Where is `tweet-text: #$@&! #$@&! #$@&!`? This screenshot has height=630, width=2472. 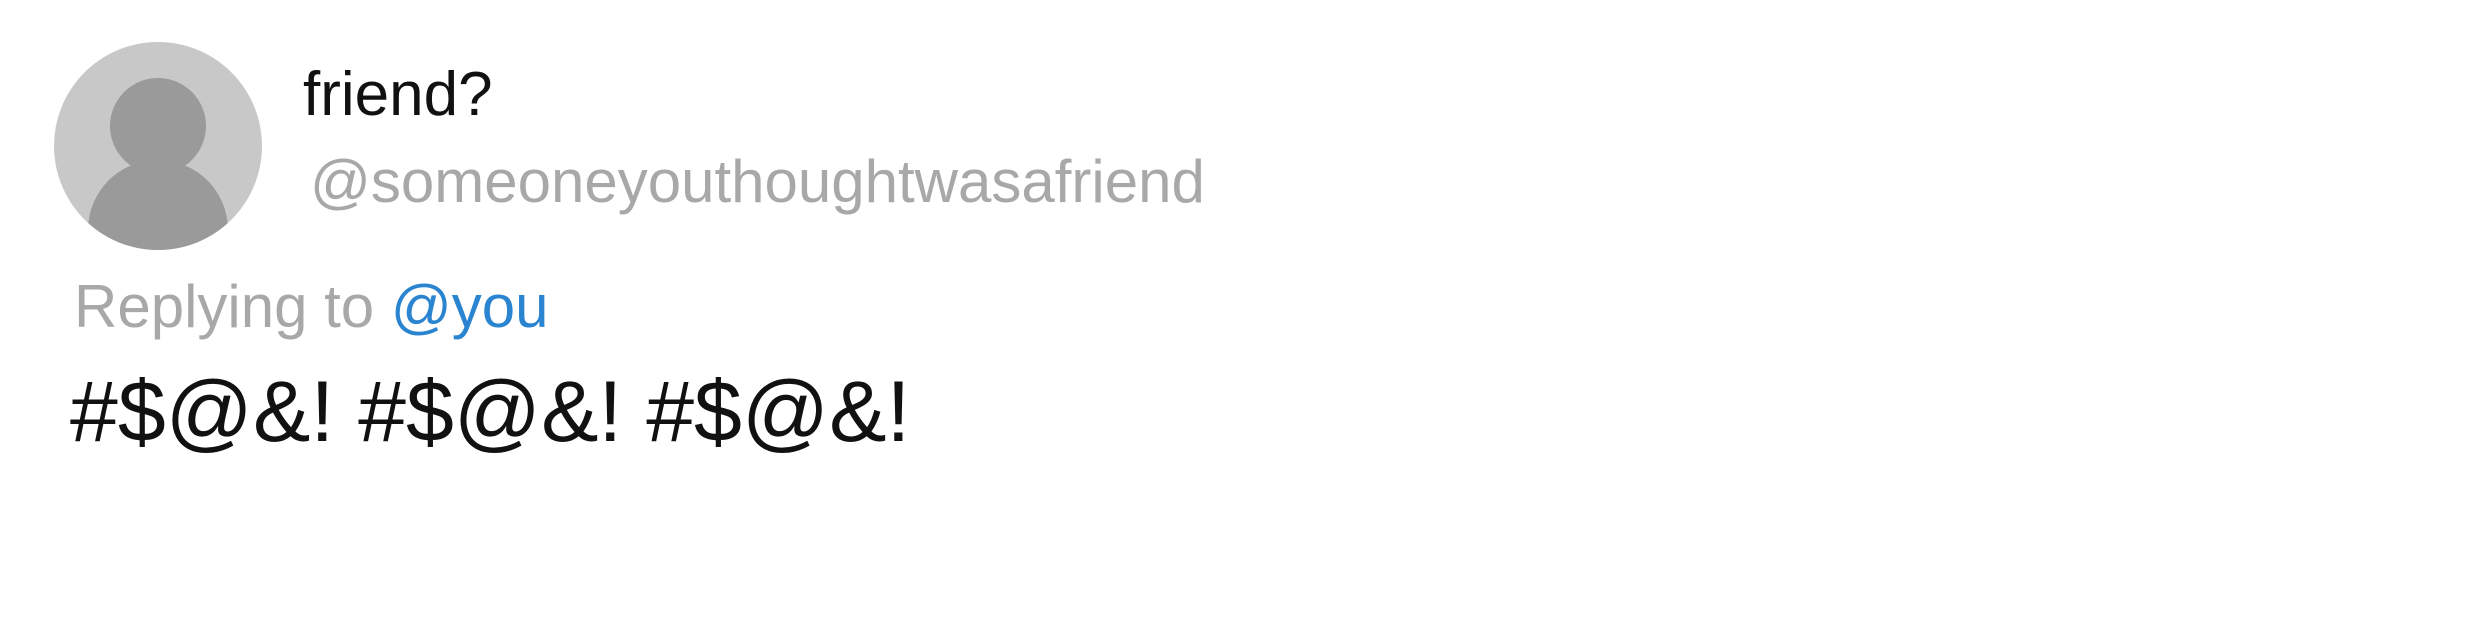
tweet-text: #$@&! #$@&! #$@&! is located at coordinates (490, 412).